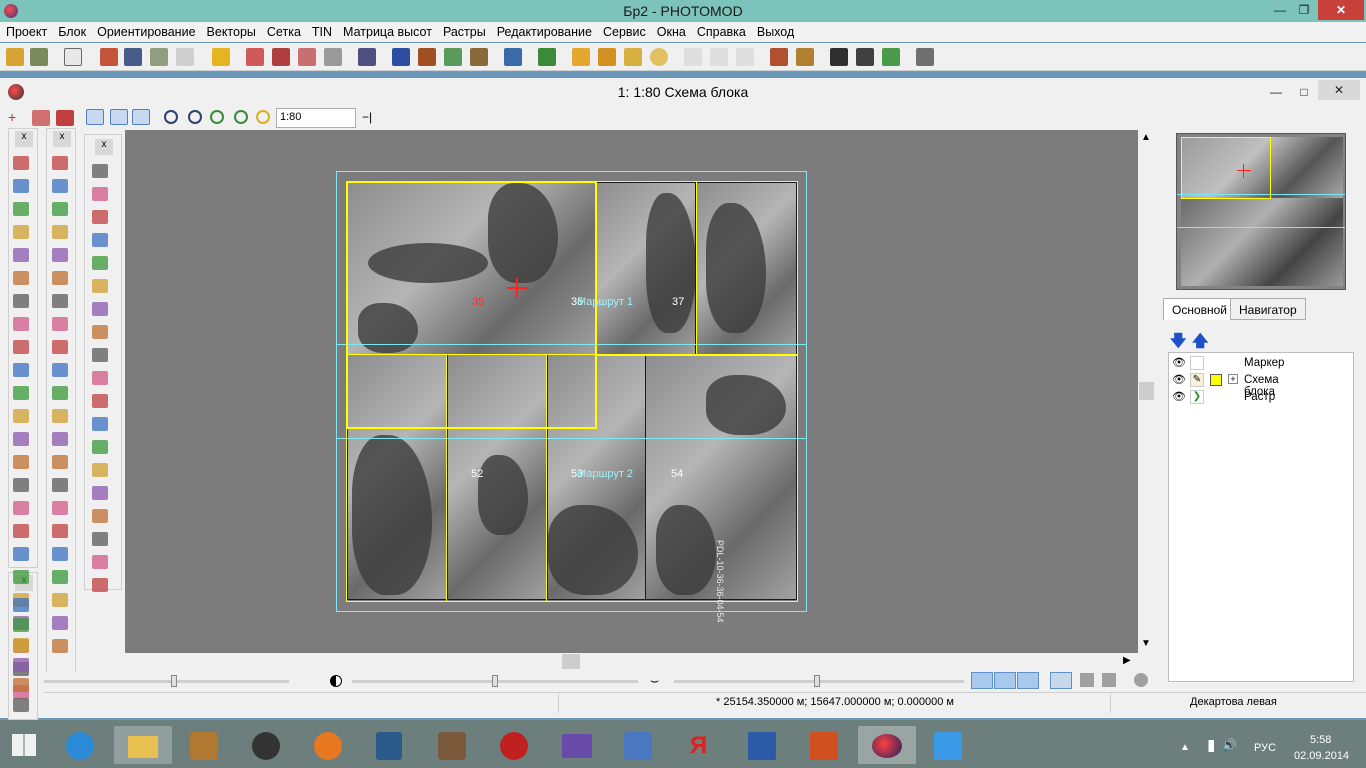  I want to click on menu-service: Сервис, so click(624, 30).